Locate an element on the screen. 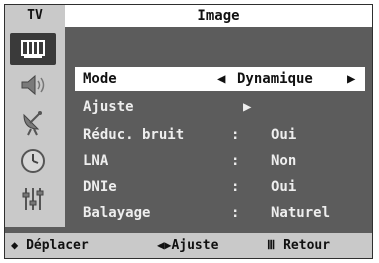  menu-category-sidebar is located at coordinates (35, 127).